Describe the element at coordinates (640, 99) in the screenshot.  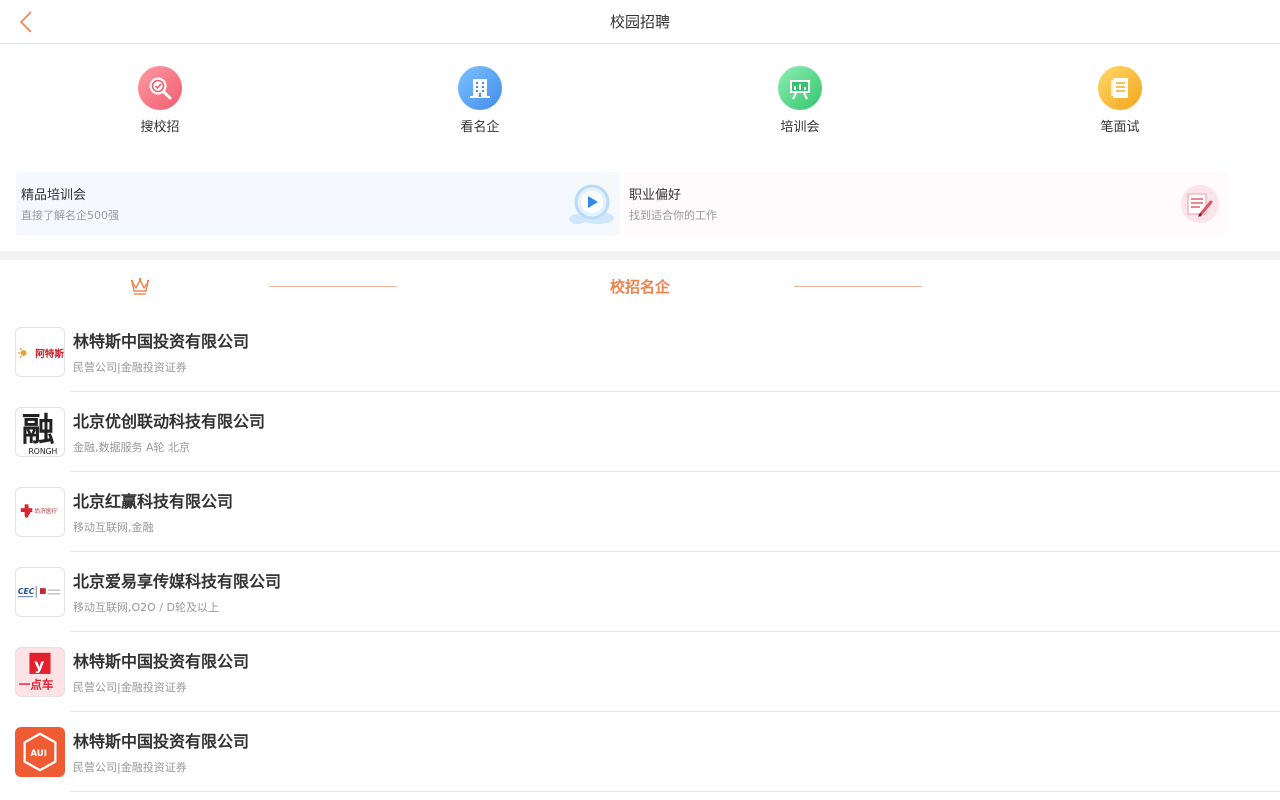
I see `quick-nav: 搜校招 看名企 培训会 笔面试` at that location.